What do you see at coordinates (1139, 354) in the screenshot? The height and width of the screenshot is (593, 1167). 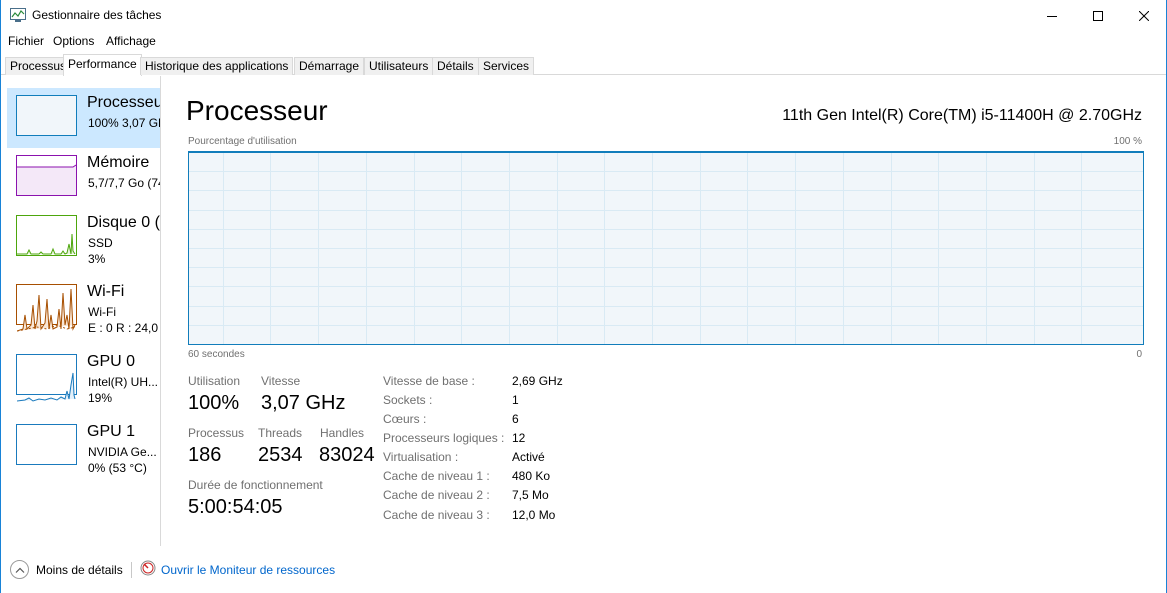 I see `graph-label-min: 0` at bounding box center [1139, 354].